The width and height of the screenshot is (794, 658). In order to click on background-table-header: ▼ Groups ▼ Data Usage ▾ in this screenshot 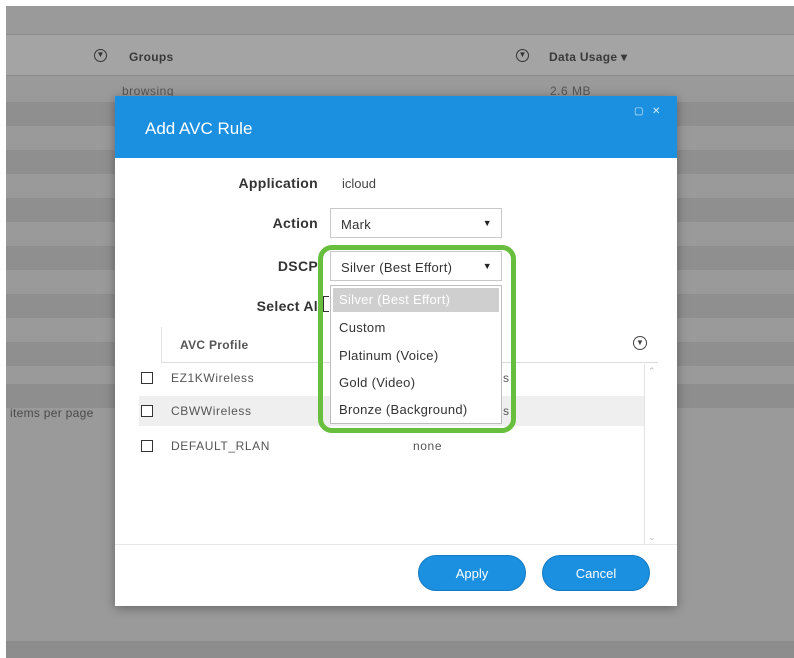, I will do `click(400, 55)`.